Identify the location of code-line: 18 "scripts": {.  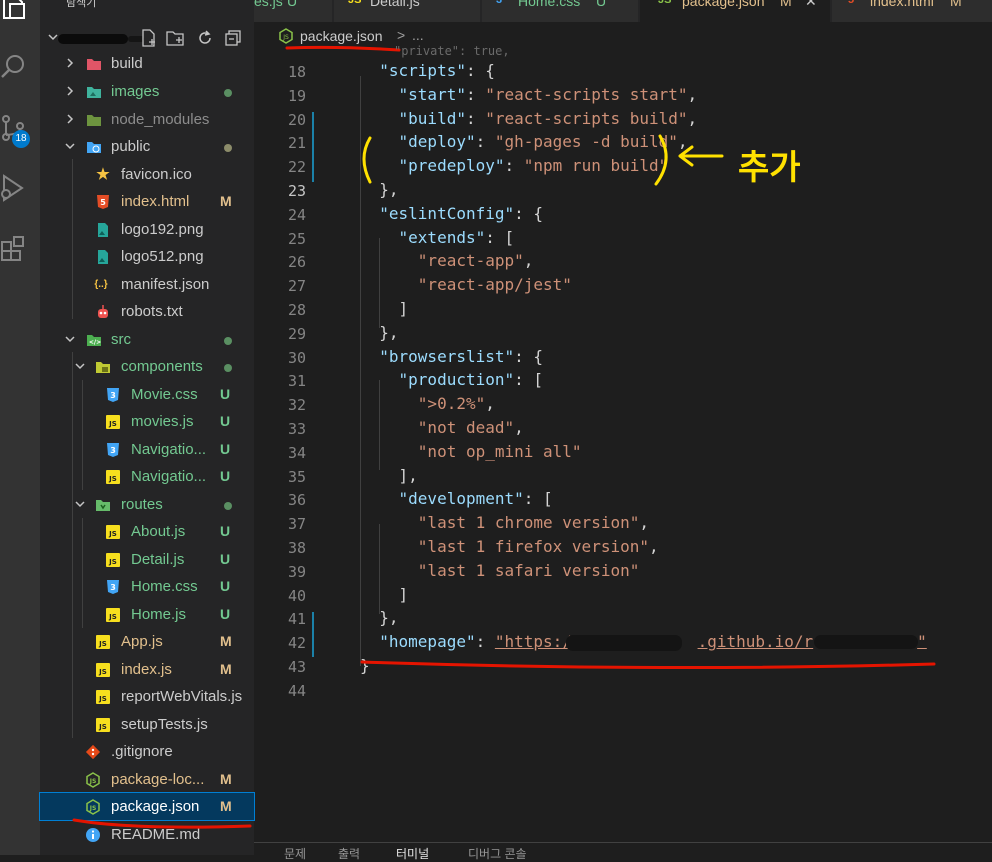
(623, 72).